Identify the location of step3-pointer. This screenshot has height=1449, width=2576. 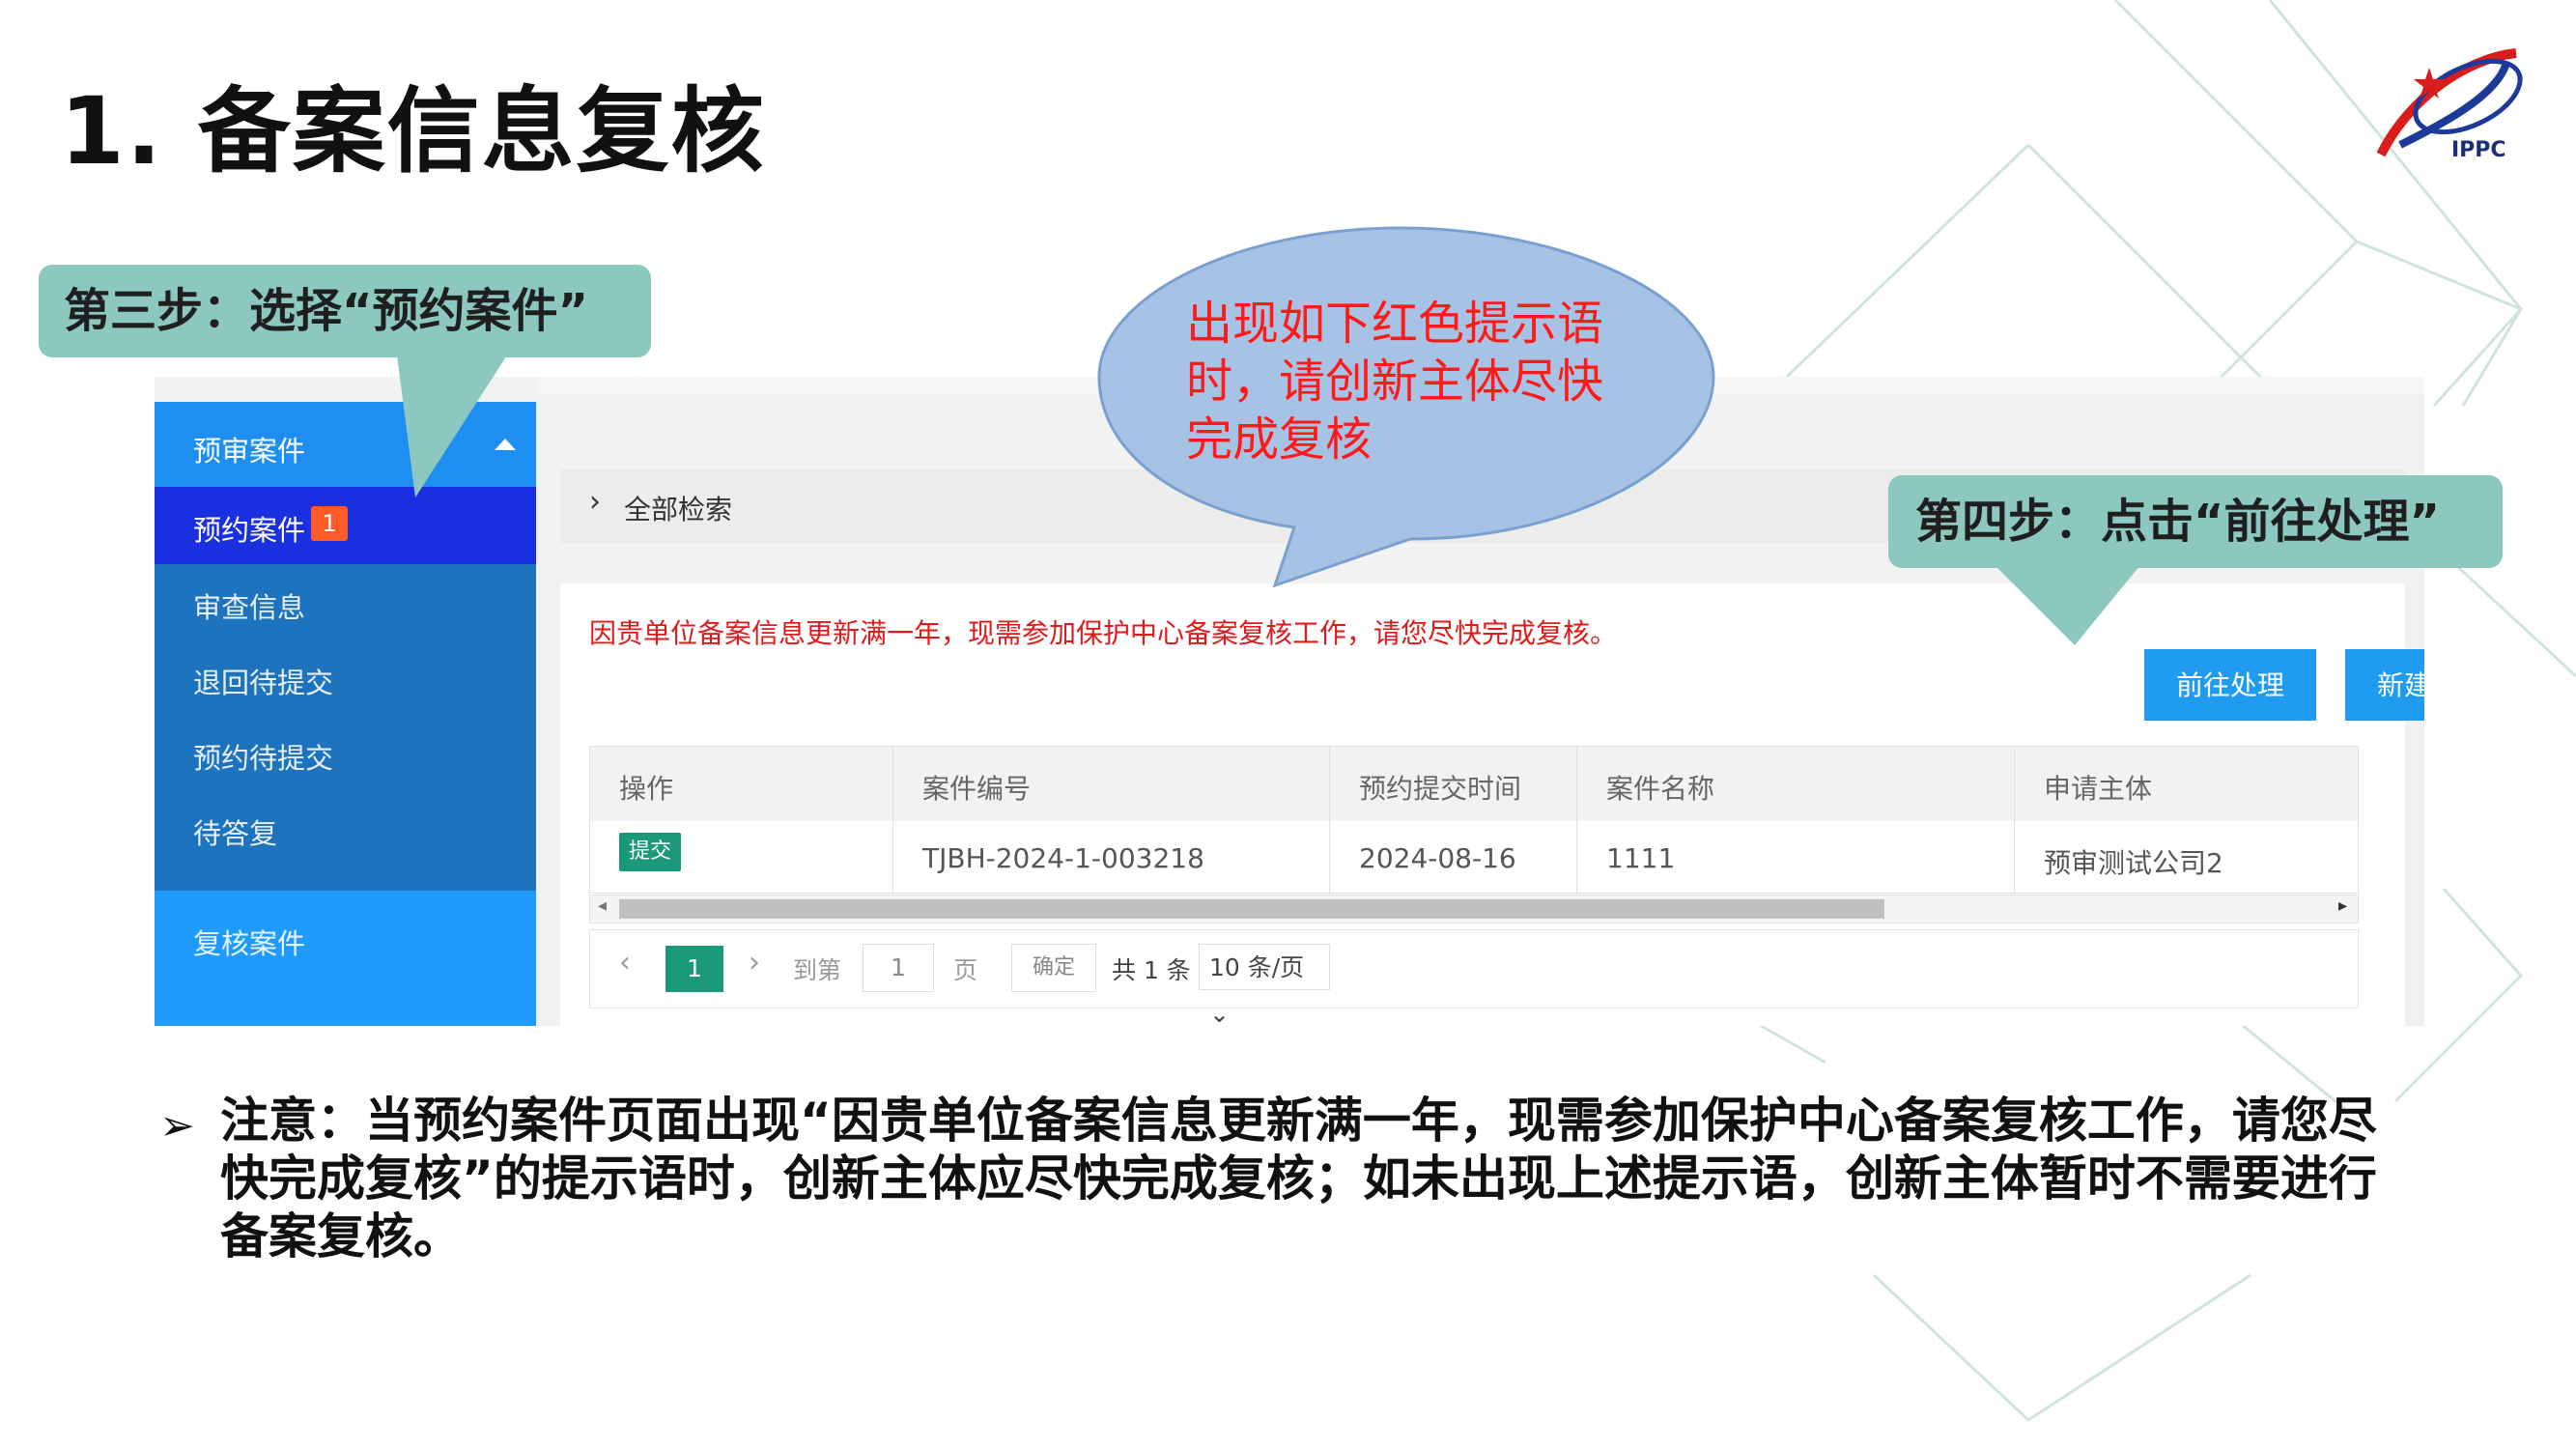
(454, 422).